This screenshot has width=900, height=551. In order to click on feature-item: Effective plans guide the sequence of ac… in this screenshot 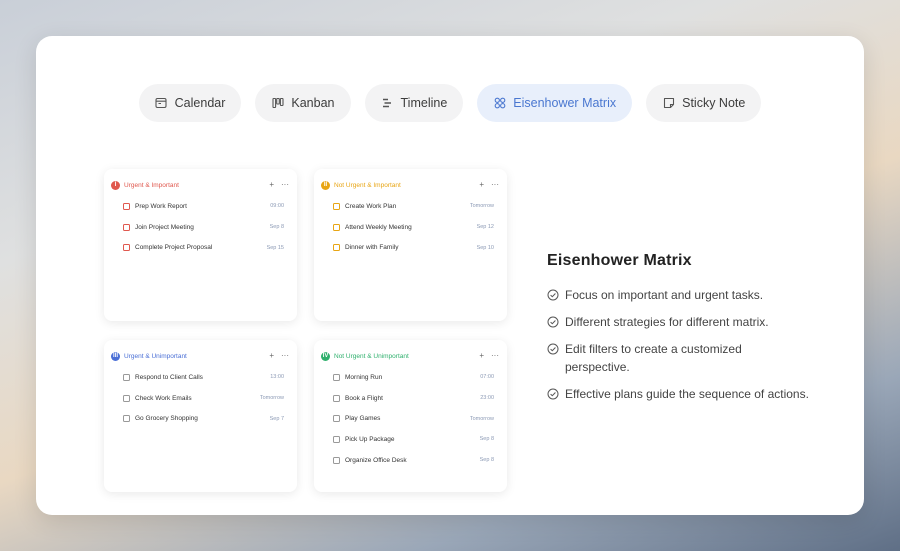, I will do `click(697, 394)`.